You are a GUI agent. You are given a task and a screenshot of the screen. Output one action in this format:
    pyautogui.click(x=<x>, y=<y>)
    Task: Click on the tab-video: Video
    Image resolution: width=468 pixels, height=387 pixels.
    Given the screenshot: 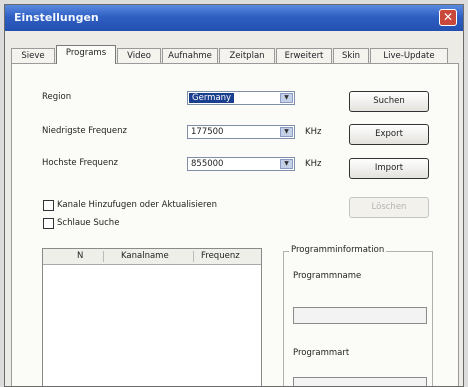 What is the action you would take?
    pyautogui.click(x=139, y=55)
    